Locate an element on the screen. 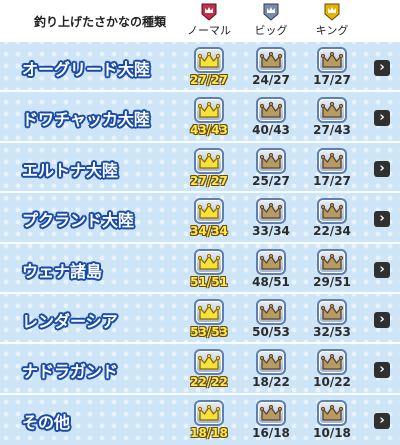  region-row: オーグリード大陸 27/27 24/27 17/27 › is located at coordinates (200, 67).